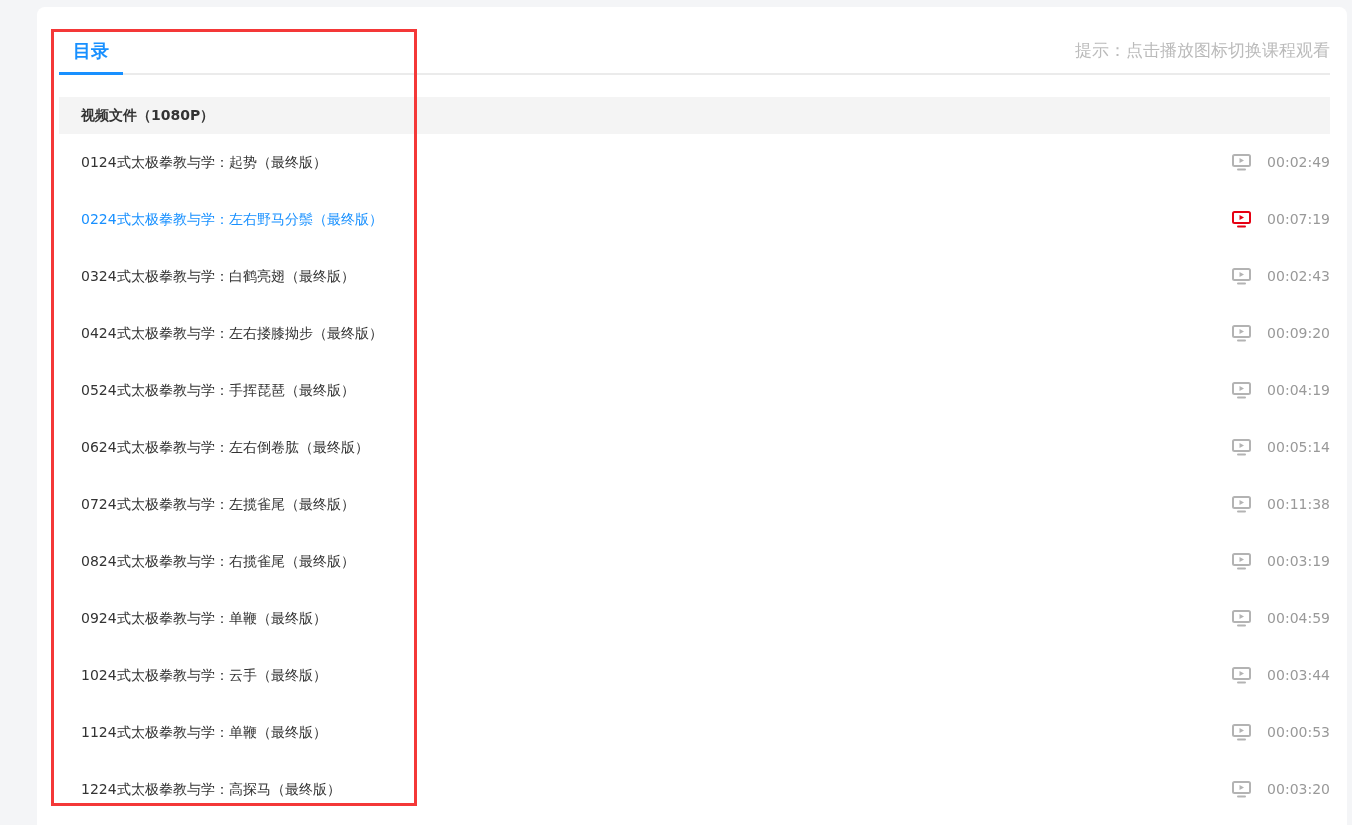  I want to click on lesson-title: 0324式太极拳教与学：白鹤亮翅（最终版）, so click(218, 276).